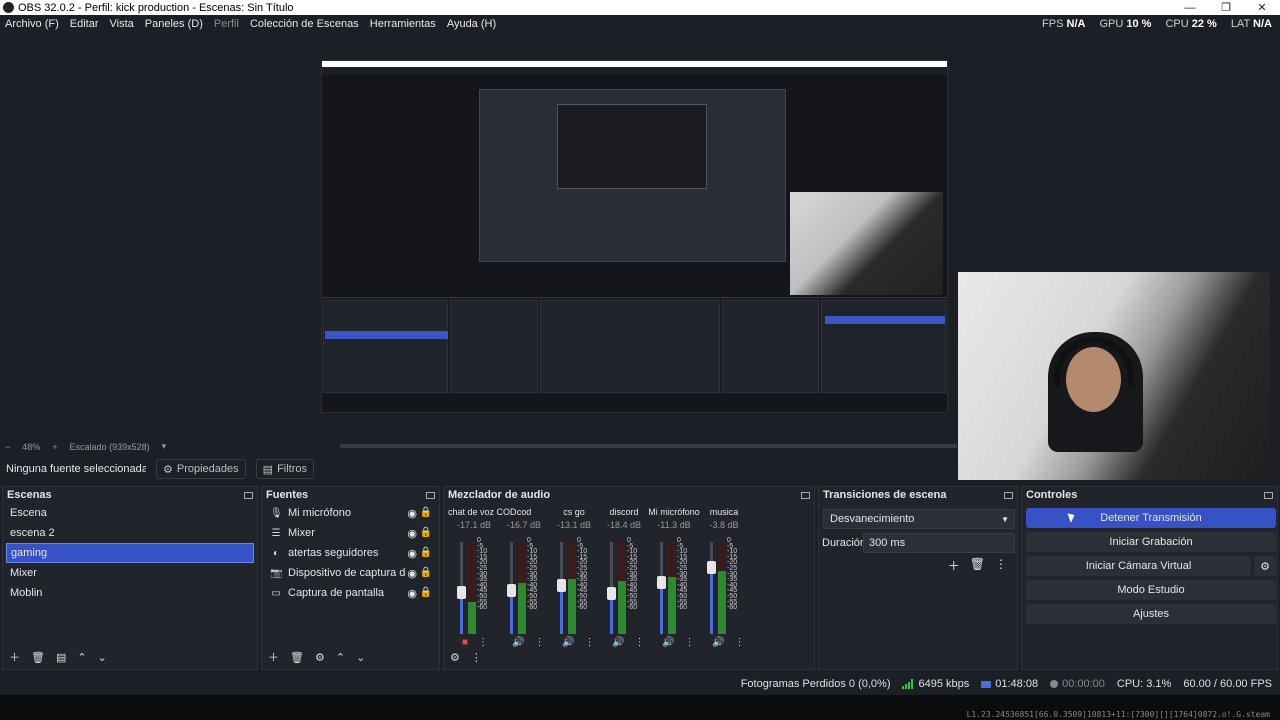 This screenshot has height=720, width=1280. Describe the element at coordinates (304, 24) in the screenshot. I see `menu-coleccion-escenas: Colección de Escenas` at that location.